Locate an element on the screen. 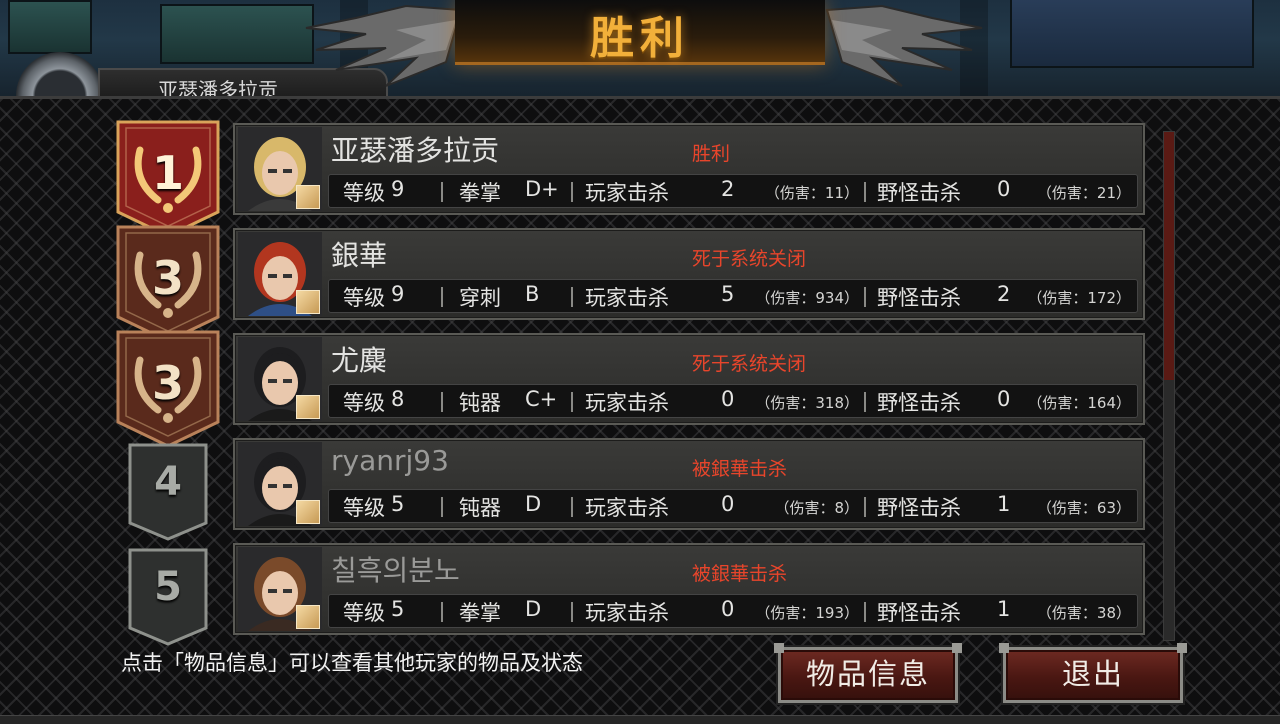 This screenshot has height=724, width=1280. player-damage: （伤害：193） is located at coordinates (807, 613).